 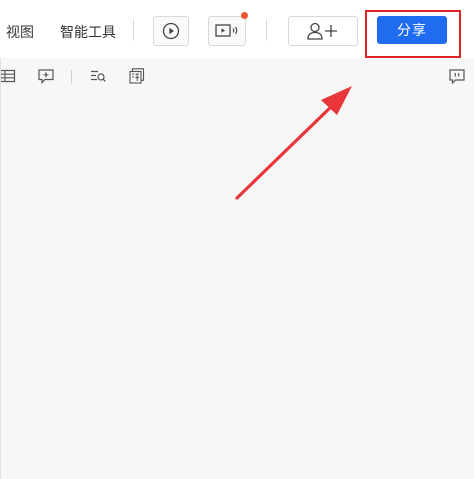 I want to click on presentation-audio-icon, so click(x=226, y=30).